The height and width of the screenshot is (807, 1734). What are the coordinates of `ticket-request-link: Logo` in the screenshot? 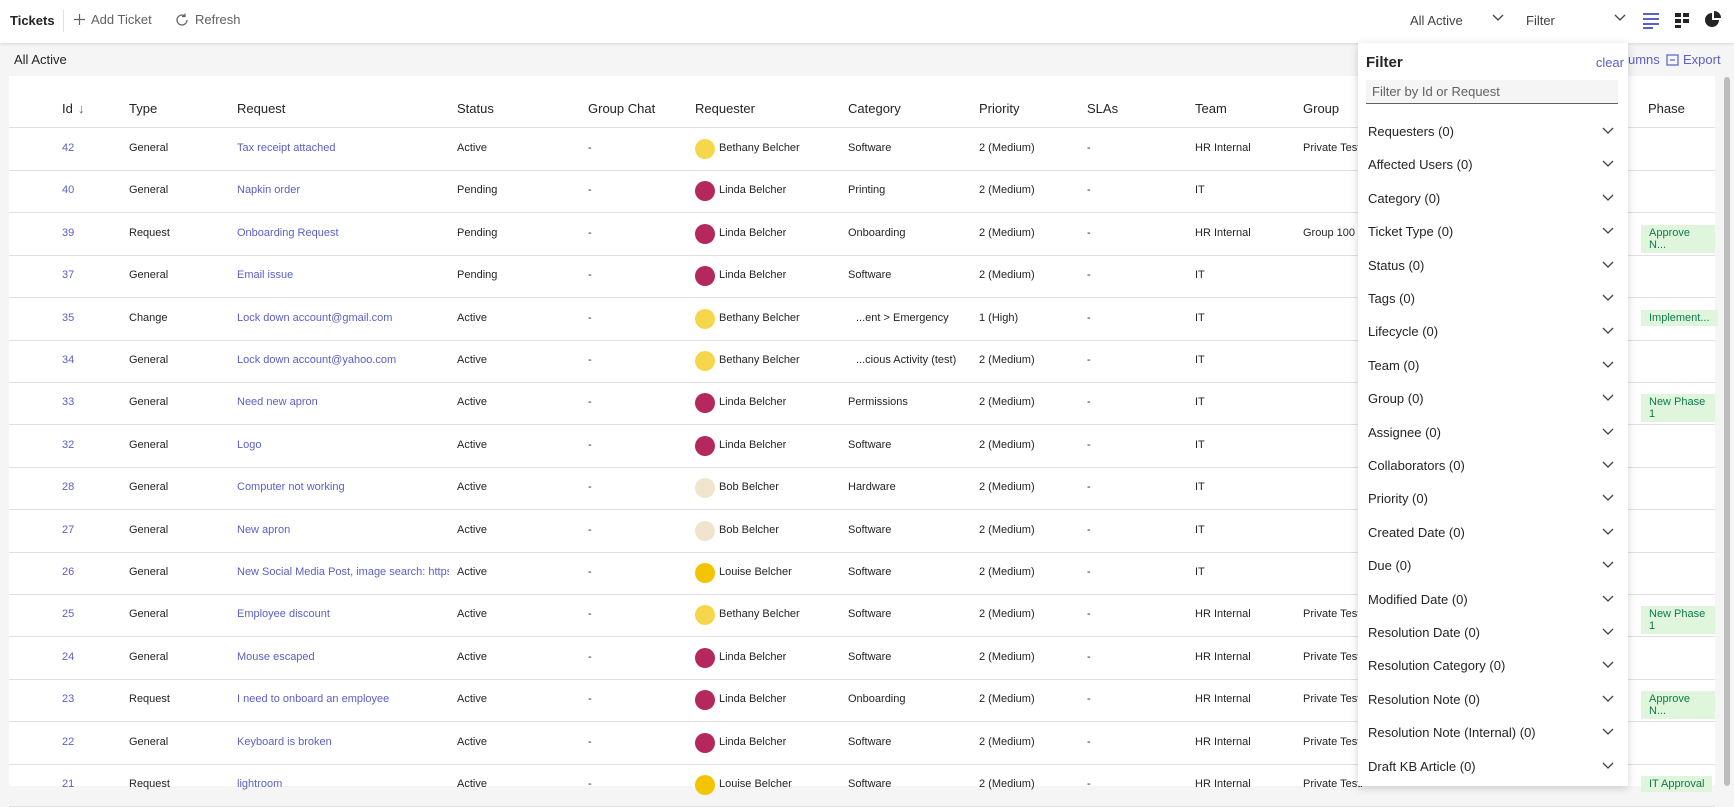 It's located at (249, 445).